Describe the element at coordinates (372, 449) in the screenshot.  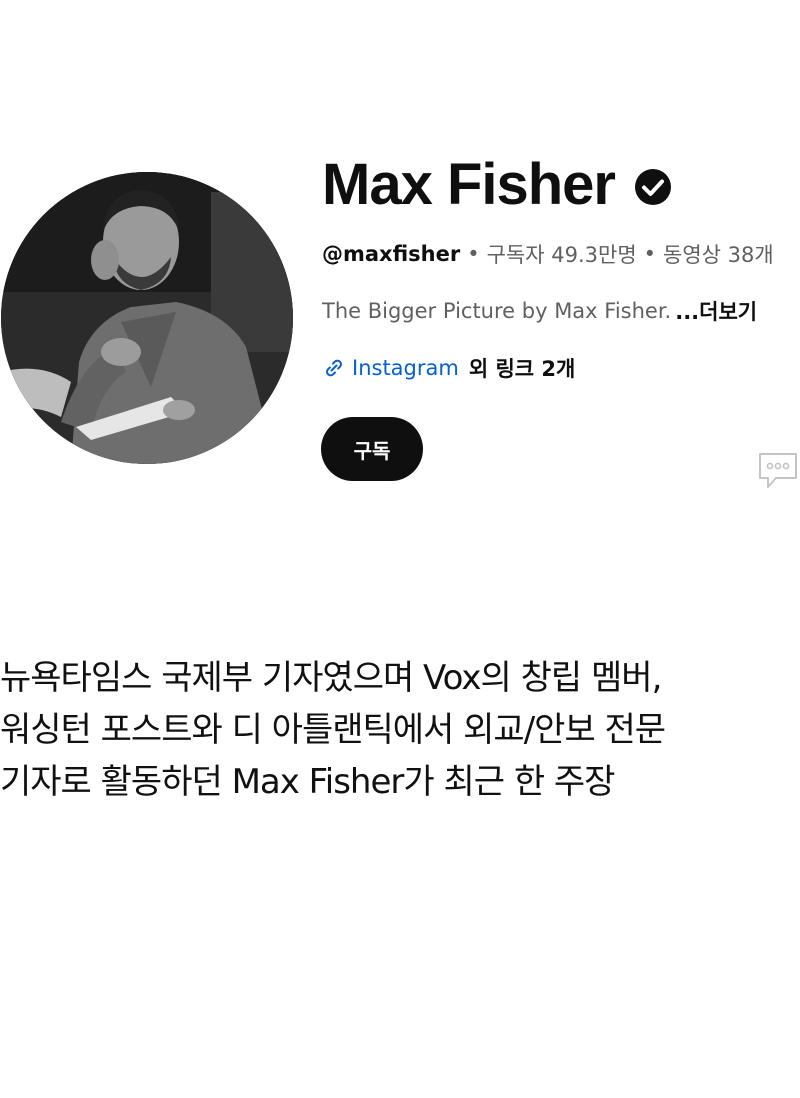
I see `subscribe-button: 구독` at that location.